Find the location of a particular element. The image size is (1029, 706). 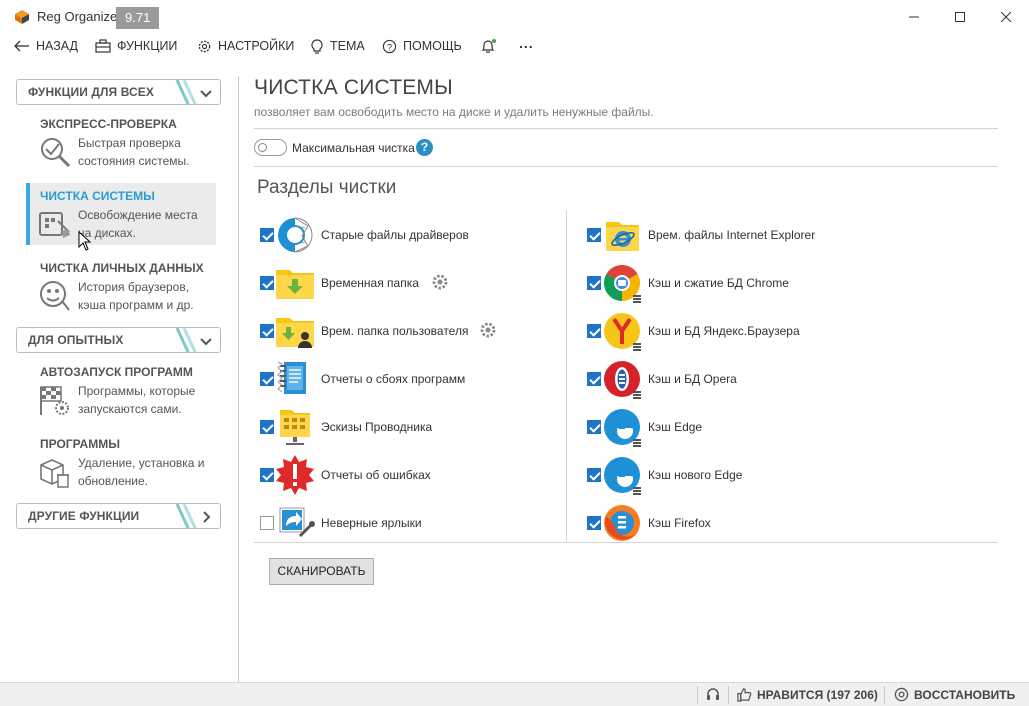

status-bar: НРАВИТСЯ (197 206) ВОССТАНОВИТЬ is located at coordinates (514, 694).